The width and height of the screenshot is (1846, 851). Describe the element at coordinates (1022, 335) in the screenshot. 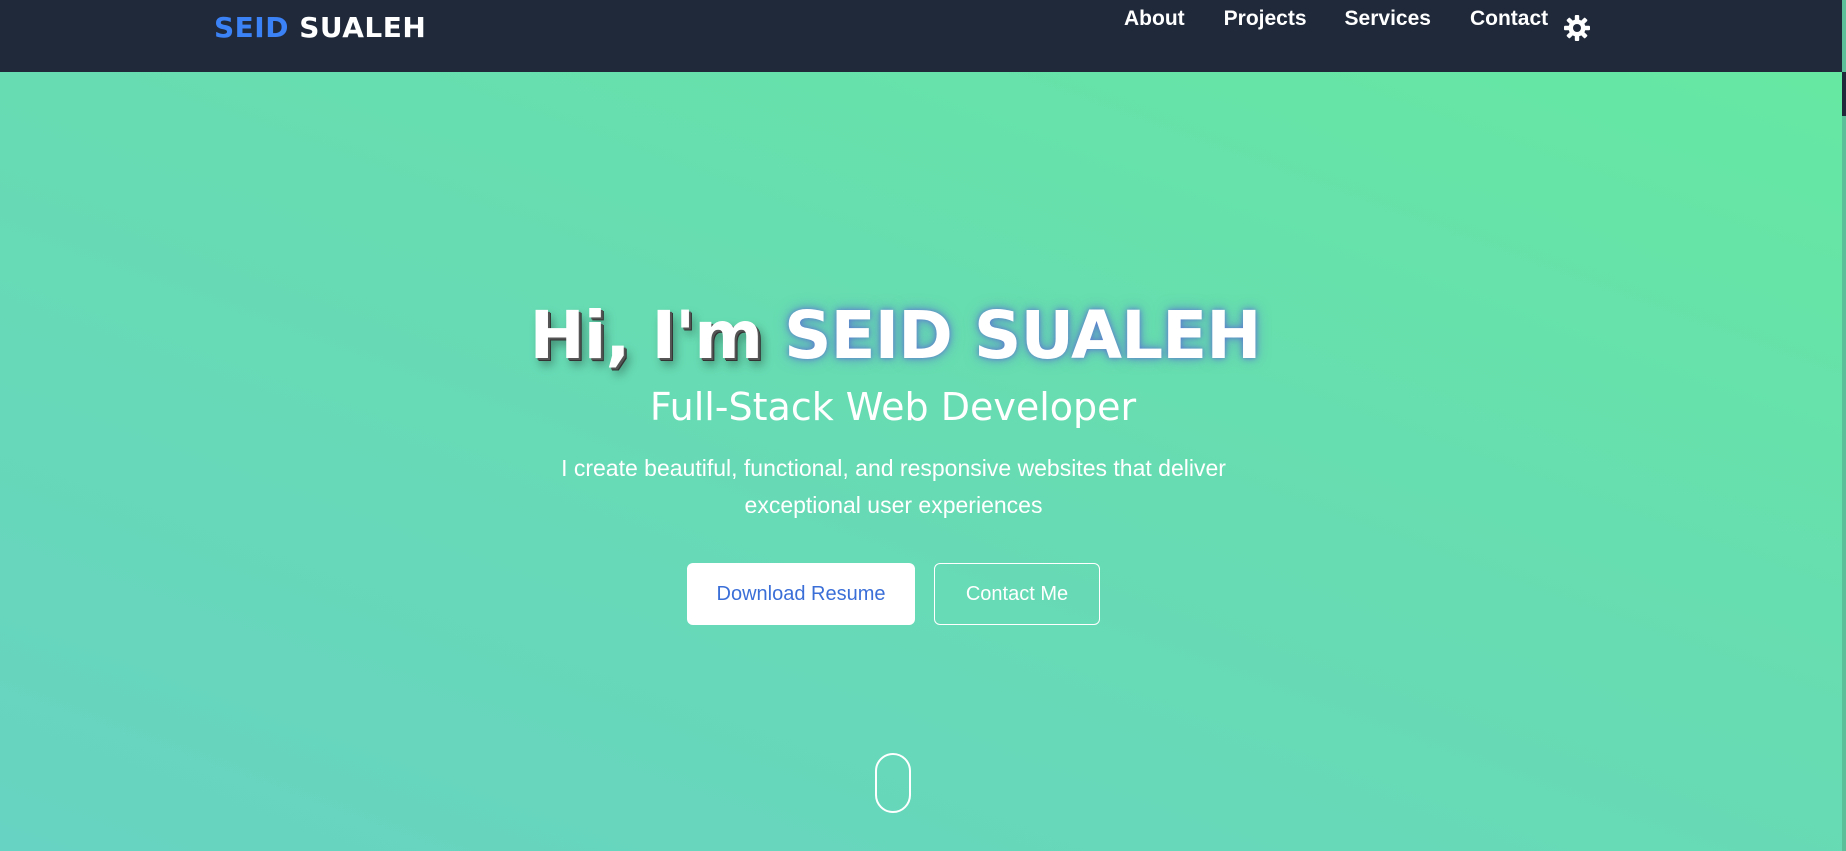

I see `hero-name: SEID SUALEH` at that location.